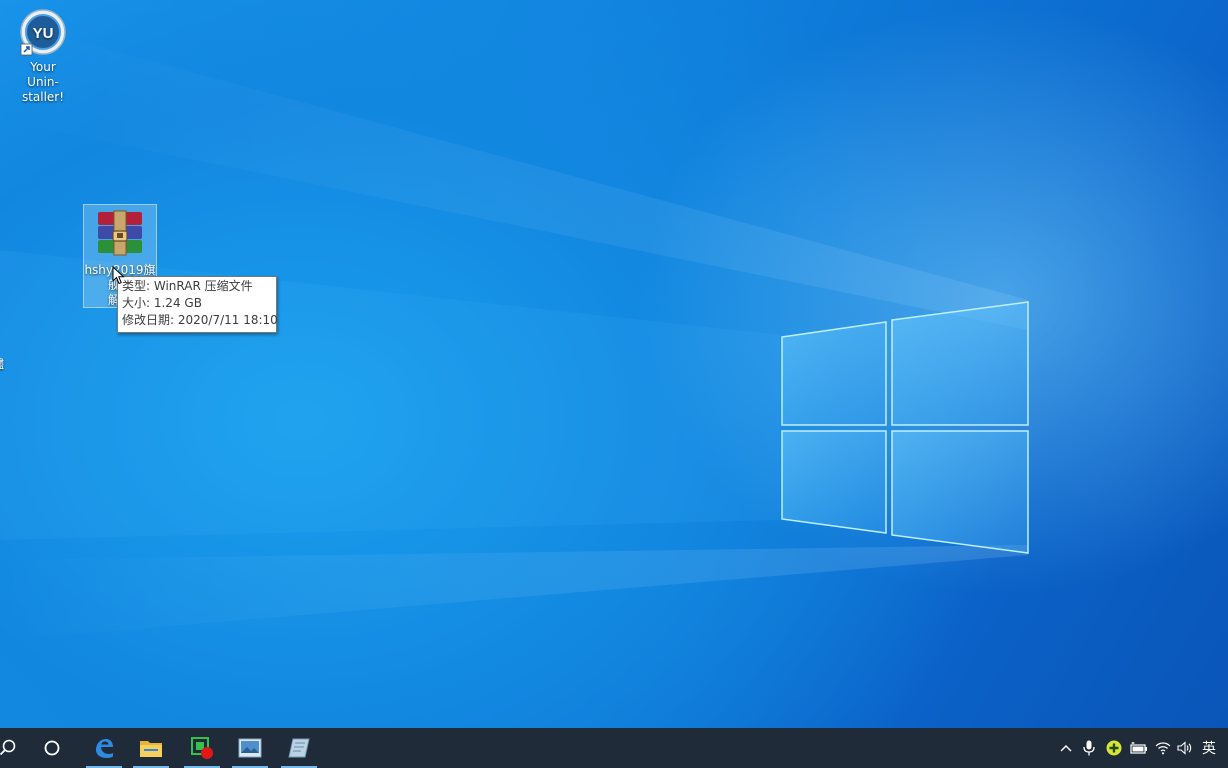 Image resolution: width=1228 pixels, height=768 pixels. I want to click on volume-tray-button, so click(1185, 748).